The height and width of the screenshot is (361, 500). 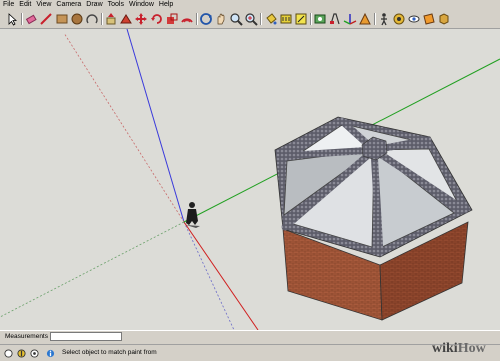 I want to click on geo-location-icon, so click(x=8, y=353).